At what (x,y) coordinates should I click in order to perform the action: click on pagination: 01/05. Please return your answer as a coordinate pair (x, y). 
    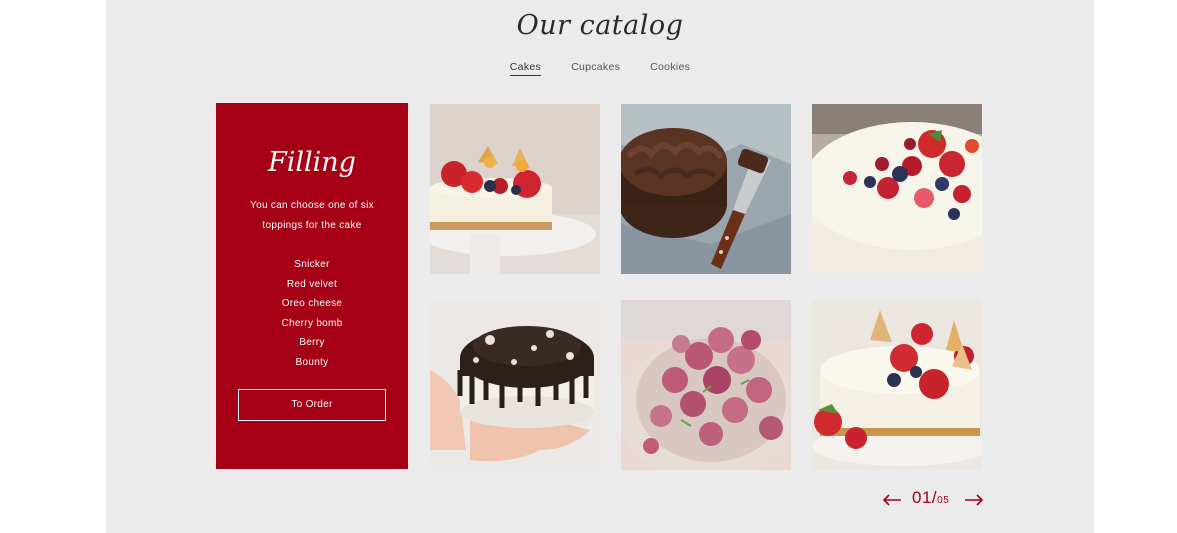
    Looking at the image, I should click on (934, 500).